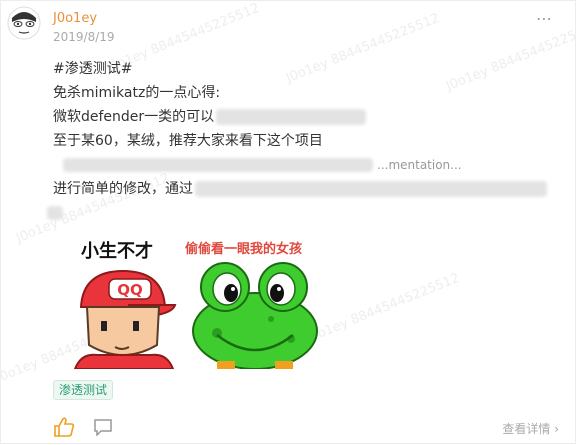 The image size is (576, 445). What do you see at coordinates (137, 93) in the screenshot?
I see `post-line: 免杀mimikatz的一点心得:` at bounding box center [137, 93].